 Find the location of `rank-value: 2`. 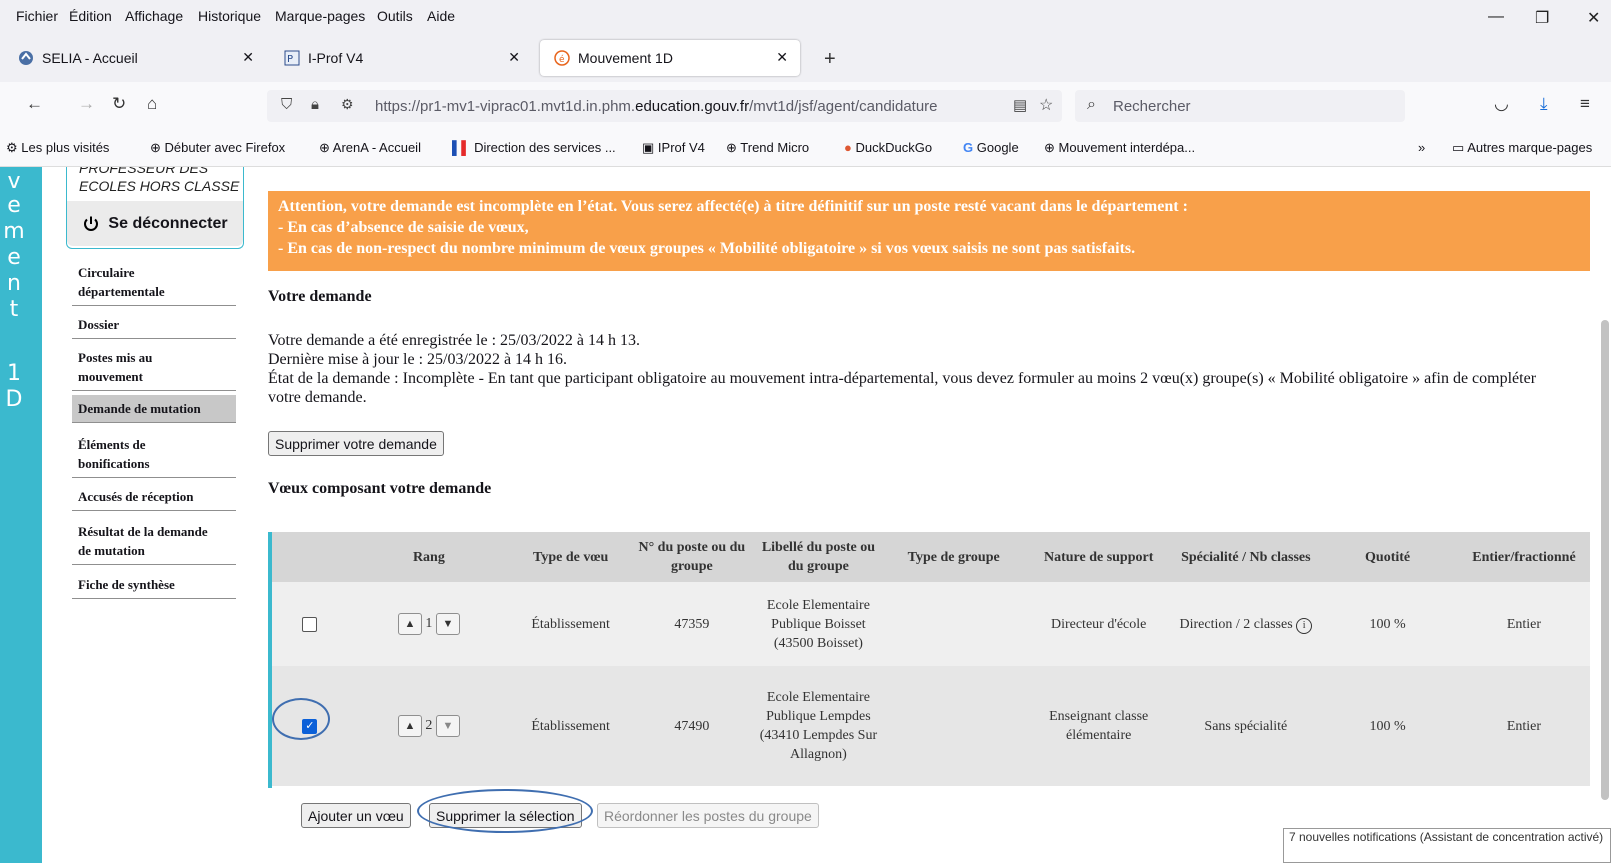

rank-value: 2 is located at coordinates (429, 726).